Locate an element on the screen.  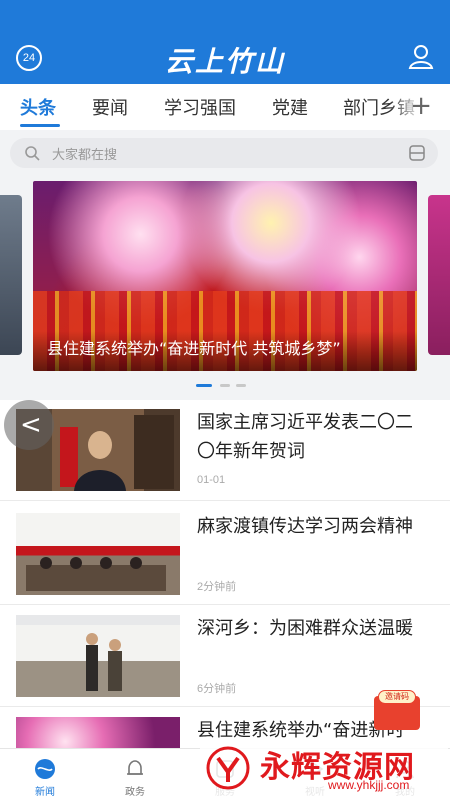
carousel-dot-active is located at coordinates (204, 385).